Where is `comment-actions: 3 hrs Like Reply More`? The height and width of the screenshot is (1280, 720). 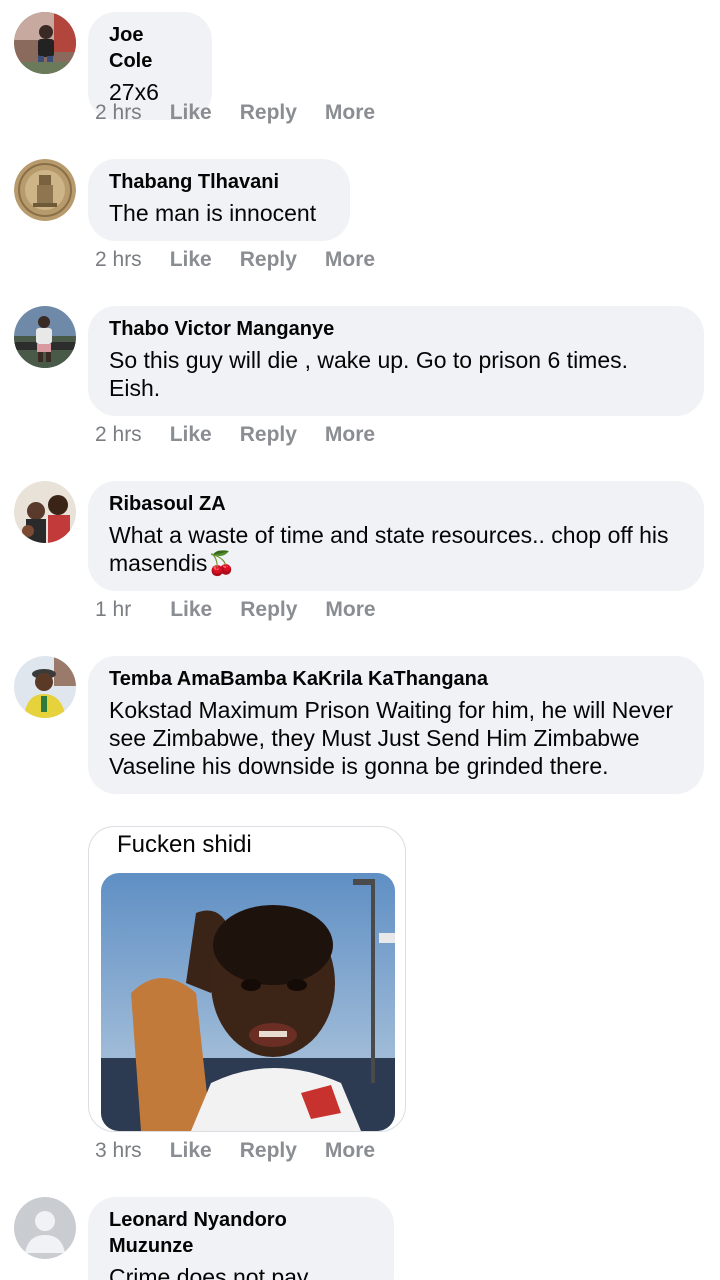
comment-actions: 3 hrs Like Reply More is located at coordinates (249, 1151).